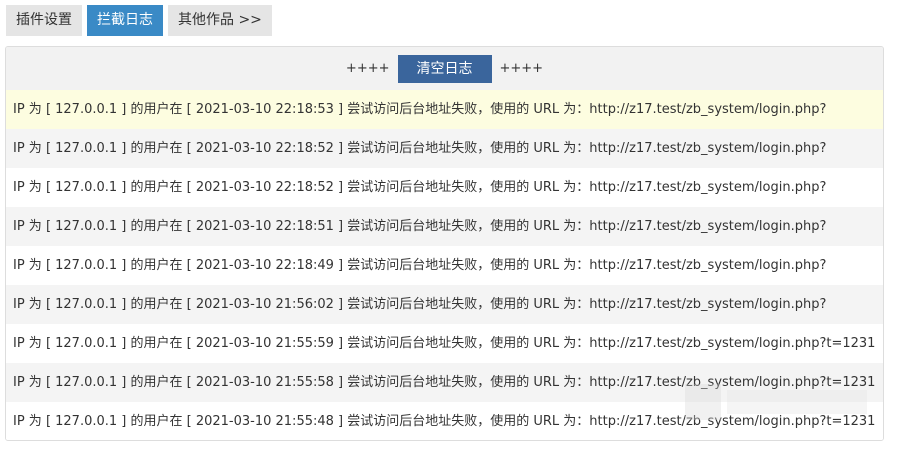 The height and width of the screenshot is (452, 923). I want to click on tab-plugin-settings: 插件设置, so click(44, 20).